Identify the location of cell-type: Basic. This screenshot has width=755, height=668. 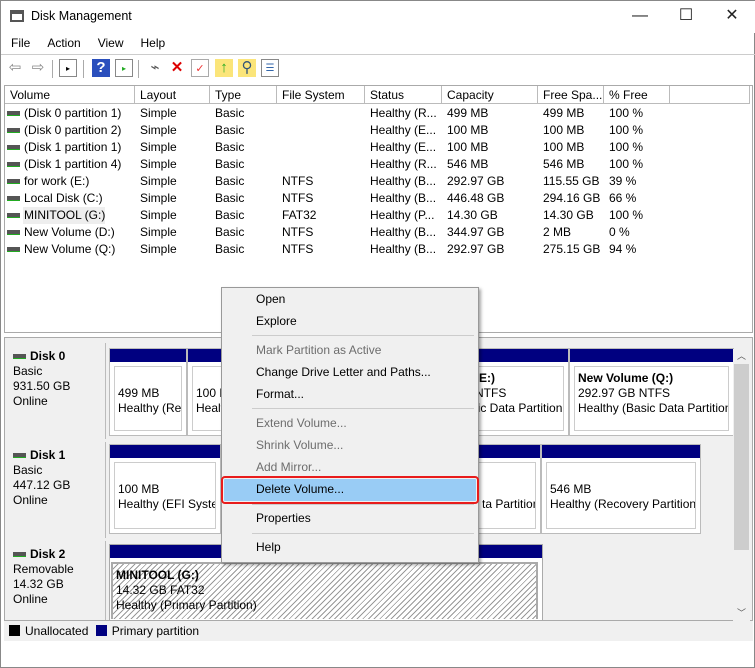
(245, 232).